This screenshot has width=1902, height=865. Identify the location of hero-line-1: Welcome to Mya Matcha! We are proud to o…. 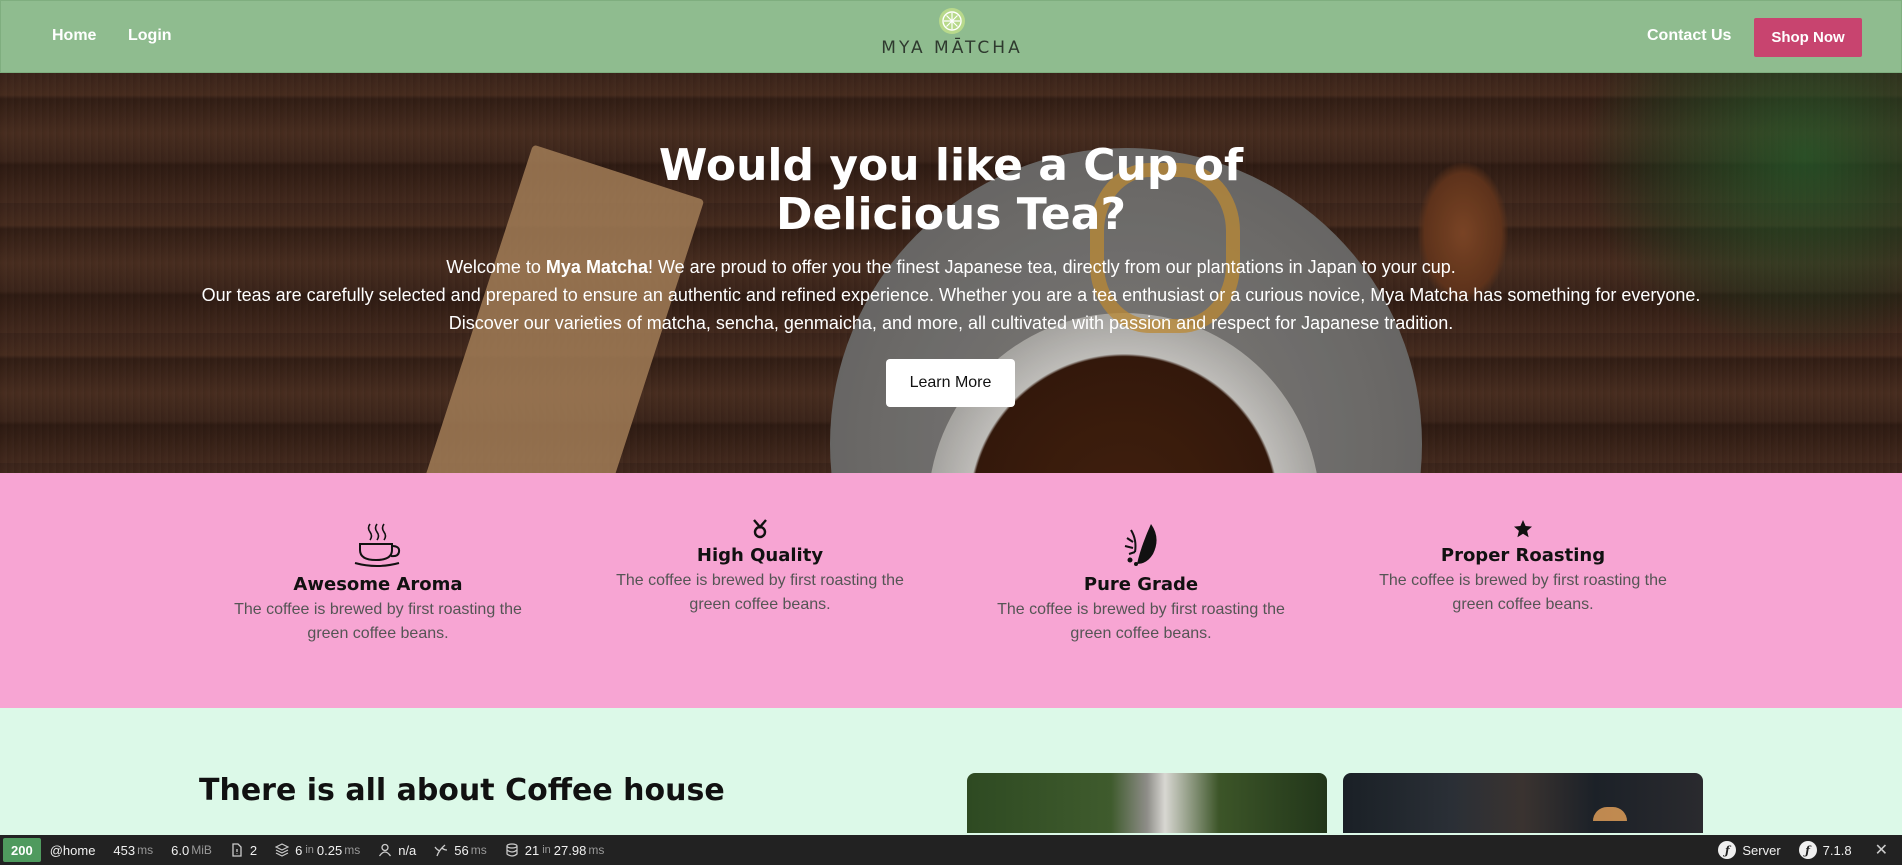
(951, 267).